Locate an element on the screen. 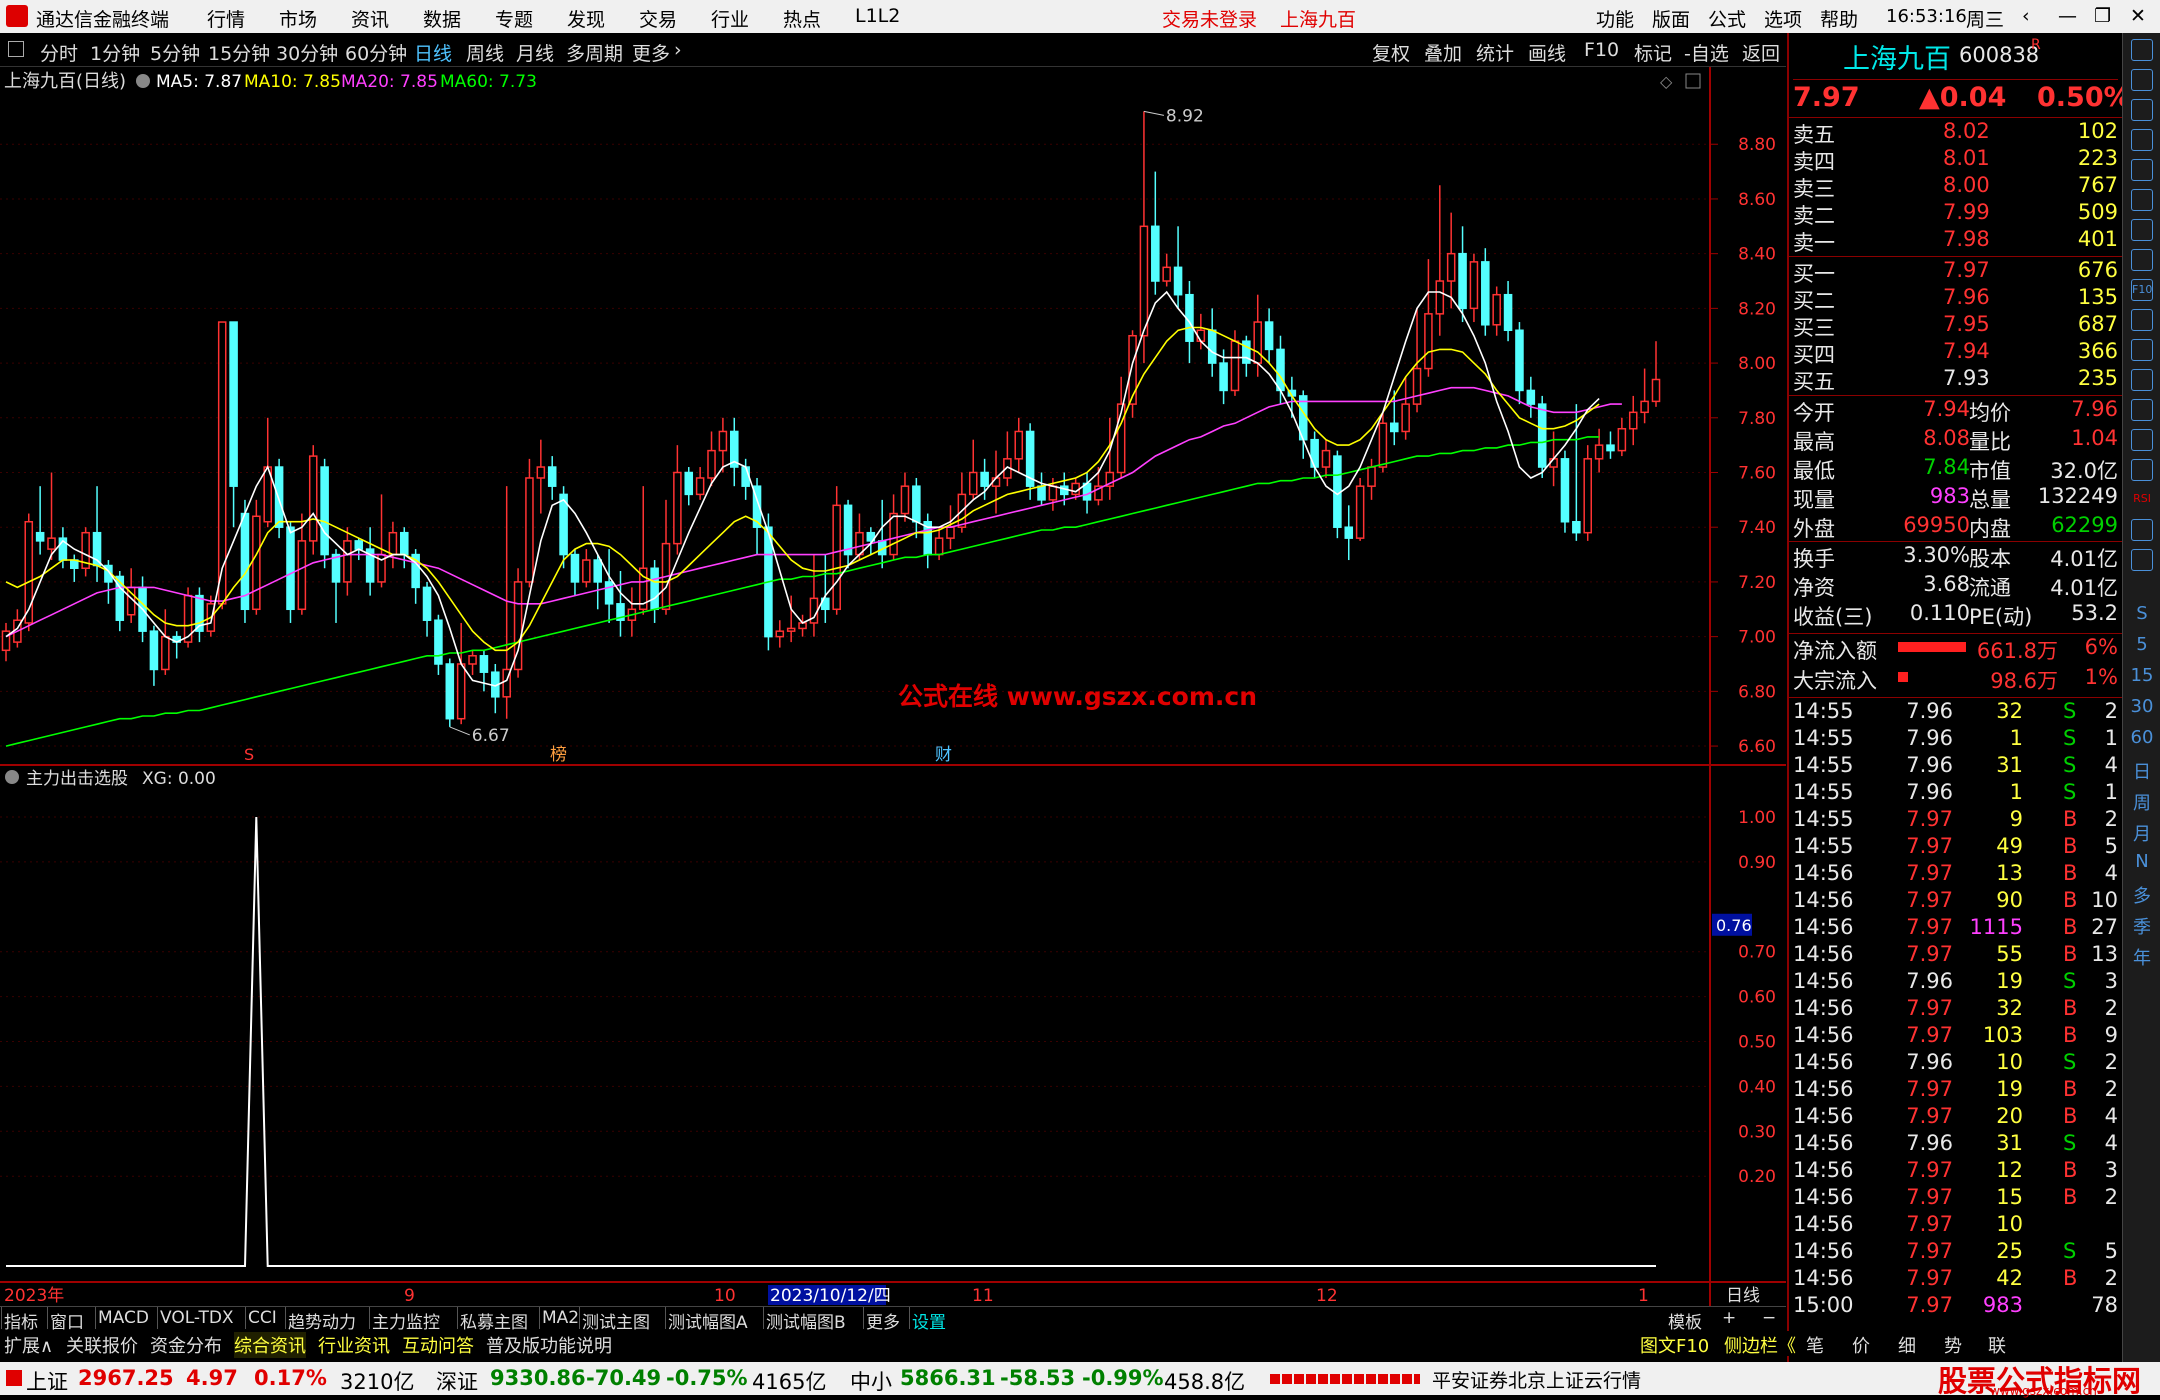  line-chart-icon is located at coordinates (2142, 200).